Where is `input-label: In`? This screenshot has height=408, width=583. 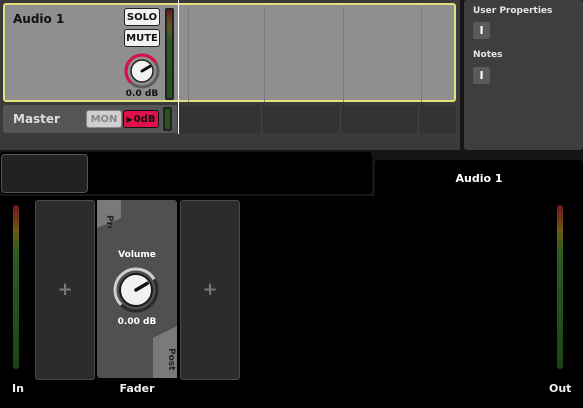 input-label: In is located at coordinates (18, 388).